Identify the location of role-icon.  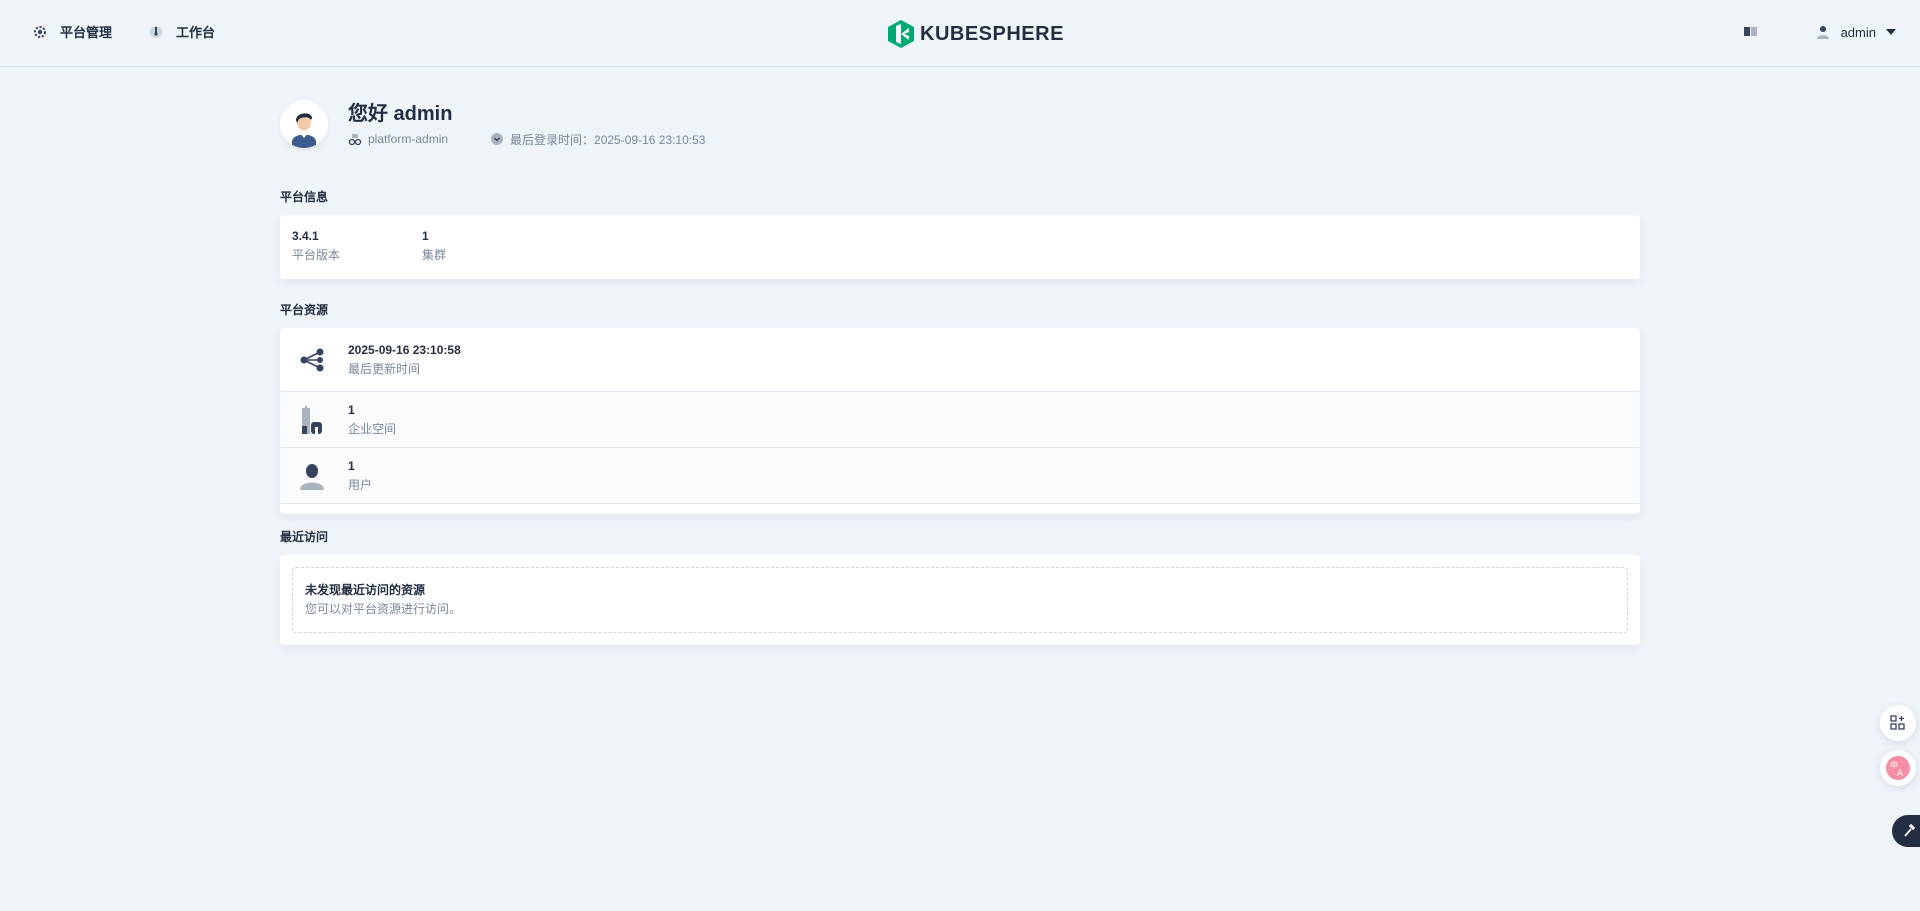
(355, 139).